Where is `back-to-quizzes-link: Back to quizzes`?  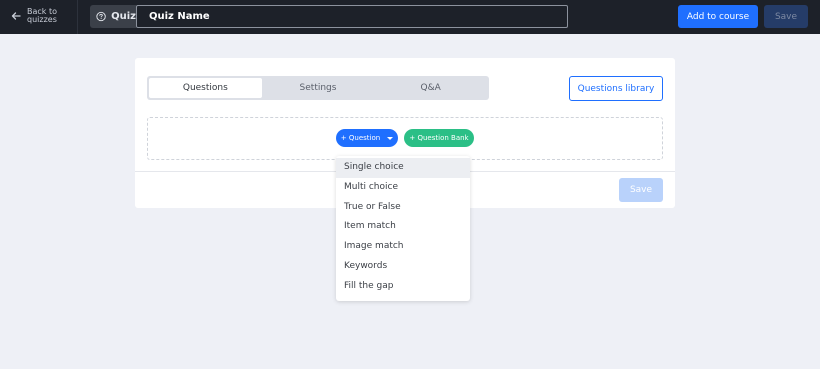 back-to-quizzes-link: Back to quizzes is located at coordinates (36, 16).